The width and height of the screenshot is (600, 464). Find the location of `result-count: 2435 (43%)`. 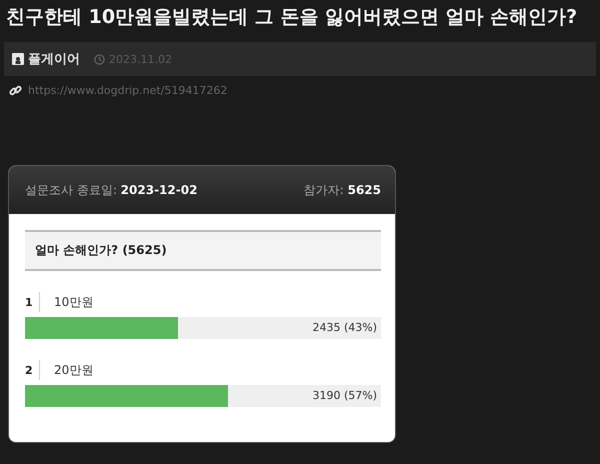

result-count: 2435 (43%) is located at coordinates (344, 327).